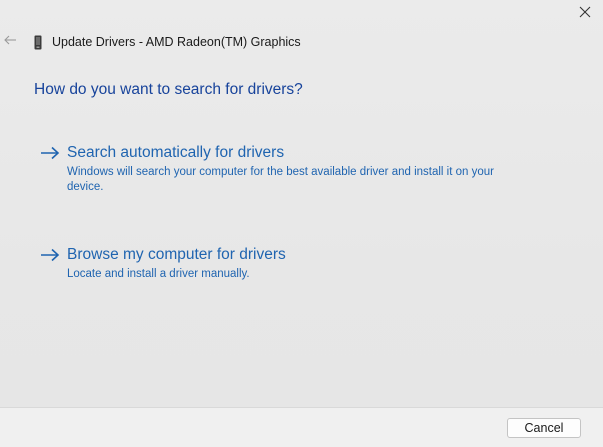 The image size is (603, 447). What do you see at coordinates (38, 42) in the screenshot?
I see `device-icon` at bounding box center [38, 42].